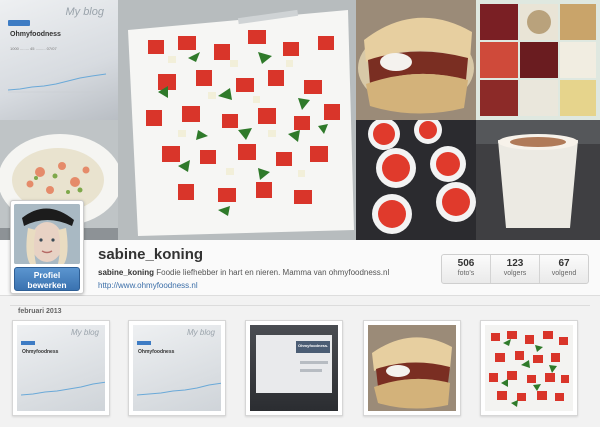 This screenshot has width=600, height=427. I want to click on thumb2-graph, so click(179, 389).